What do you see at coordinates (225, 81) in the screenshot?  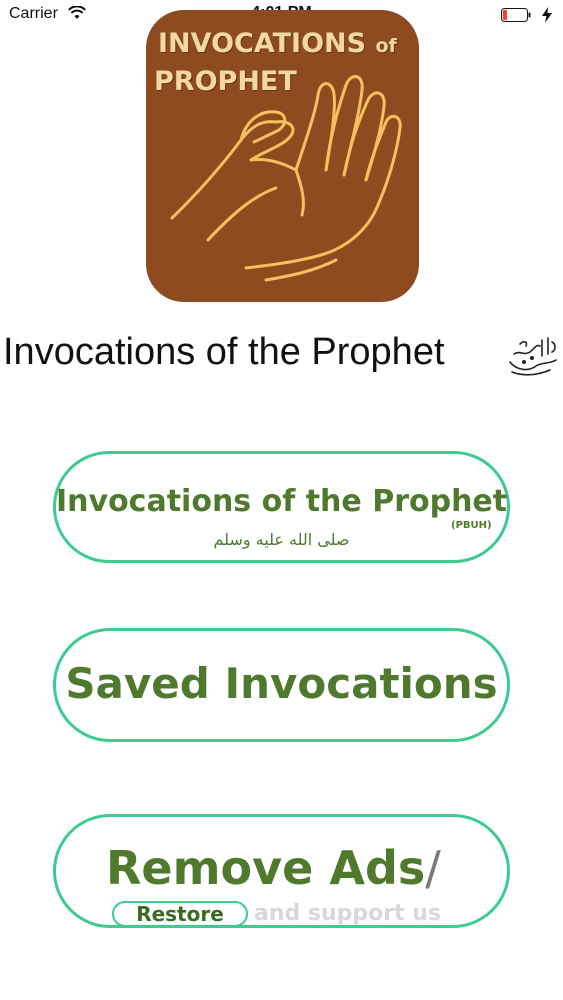 I see `logo-title-line2: PROPHET` at bounding box center [225, 81].